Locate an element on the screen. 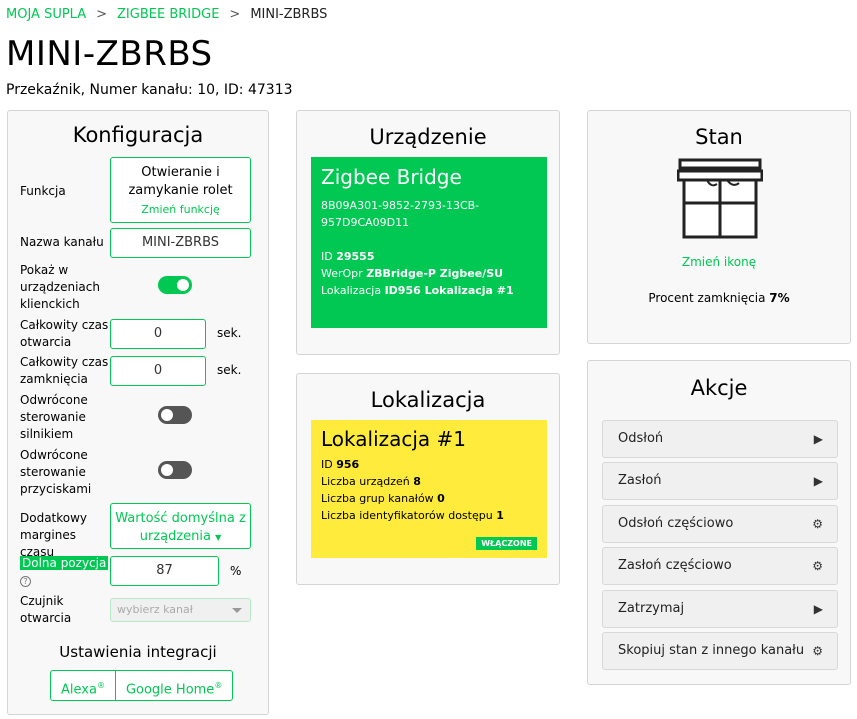  action-reveal-partially-button: Odsłoń częściowo ⚙ is located at coordinates (720, 524).